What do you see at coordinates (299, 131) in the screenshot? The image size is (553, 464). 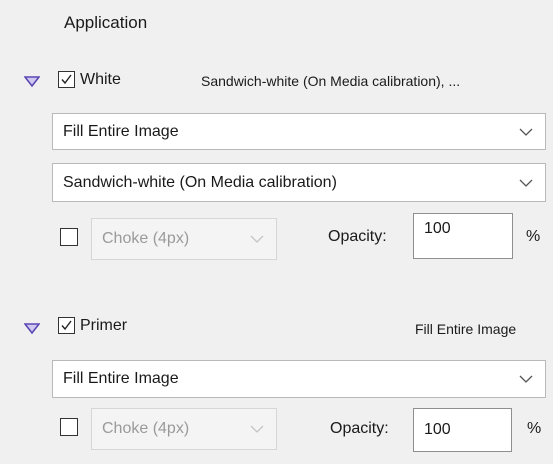 I see `white-fill-select: Fill Entire Image` at bounding box center [299, 131].